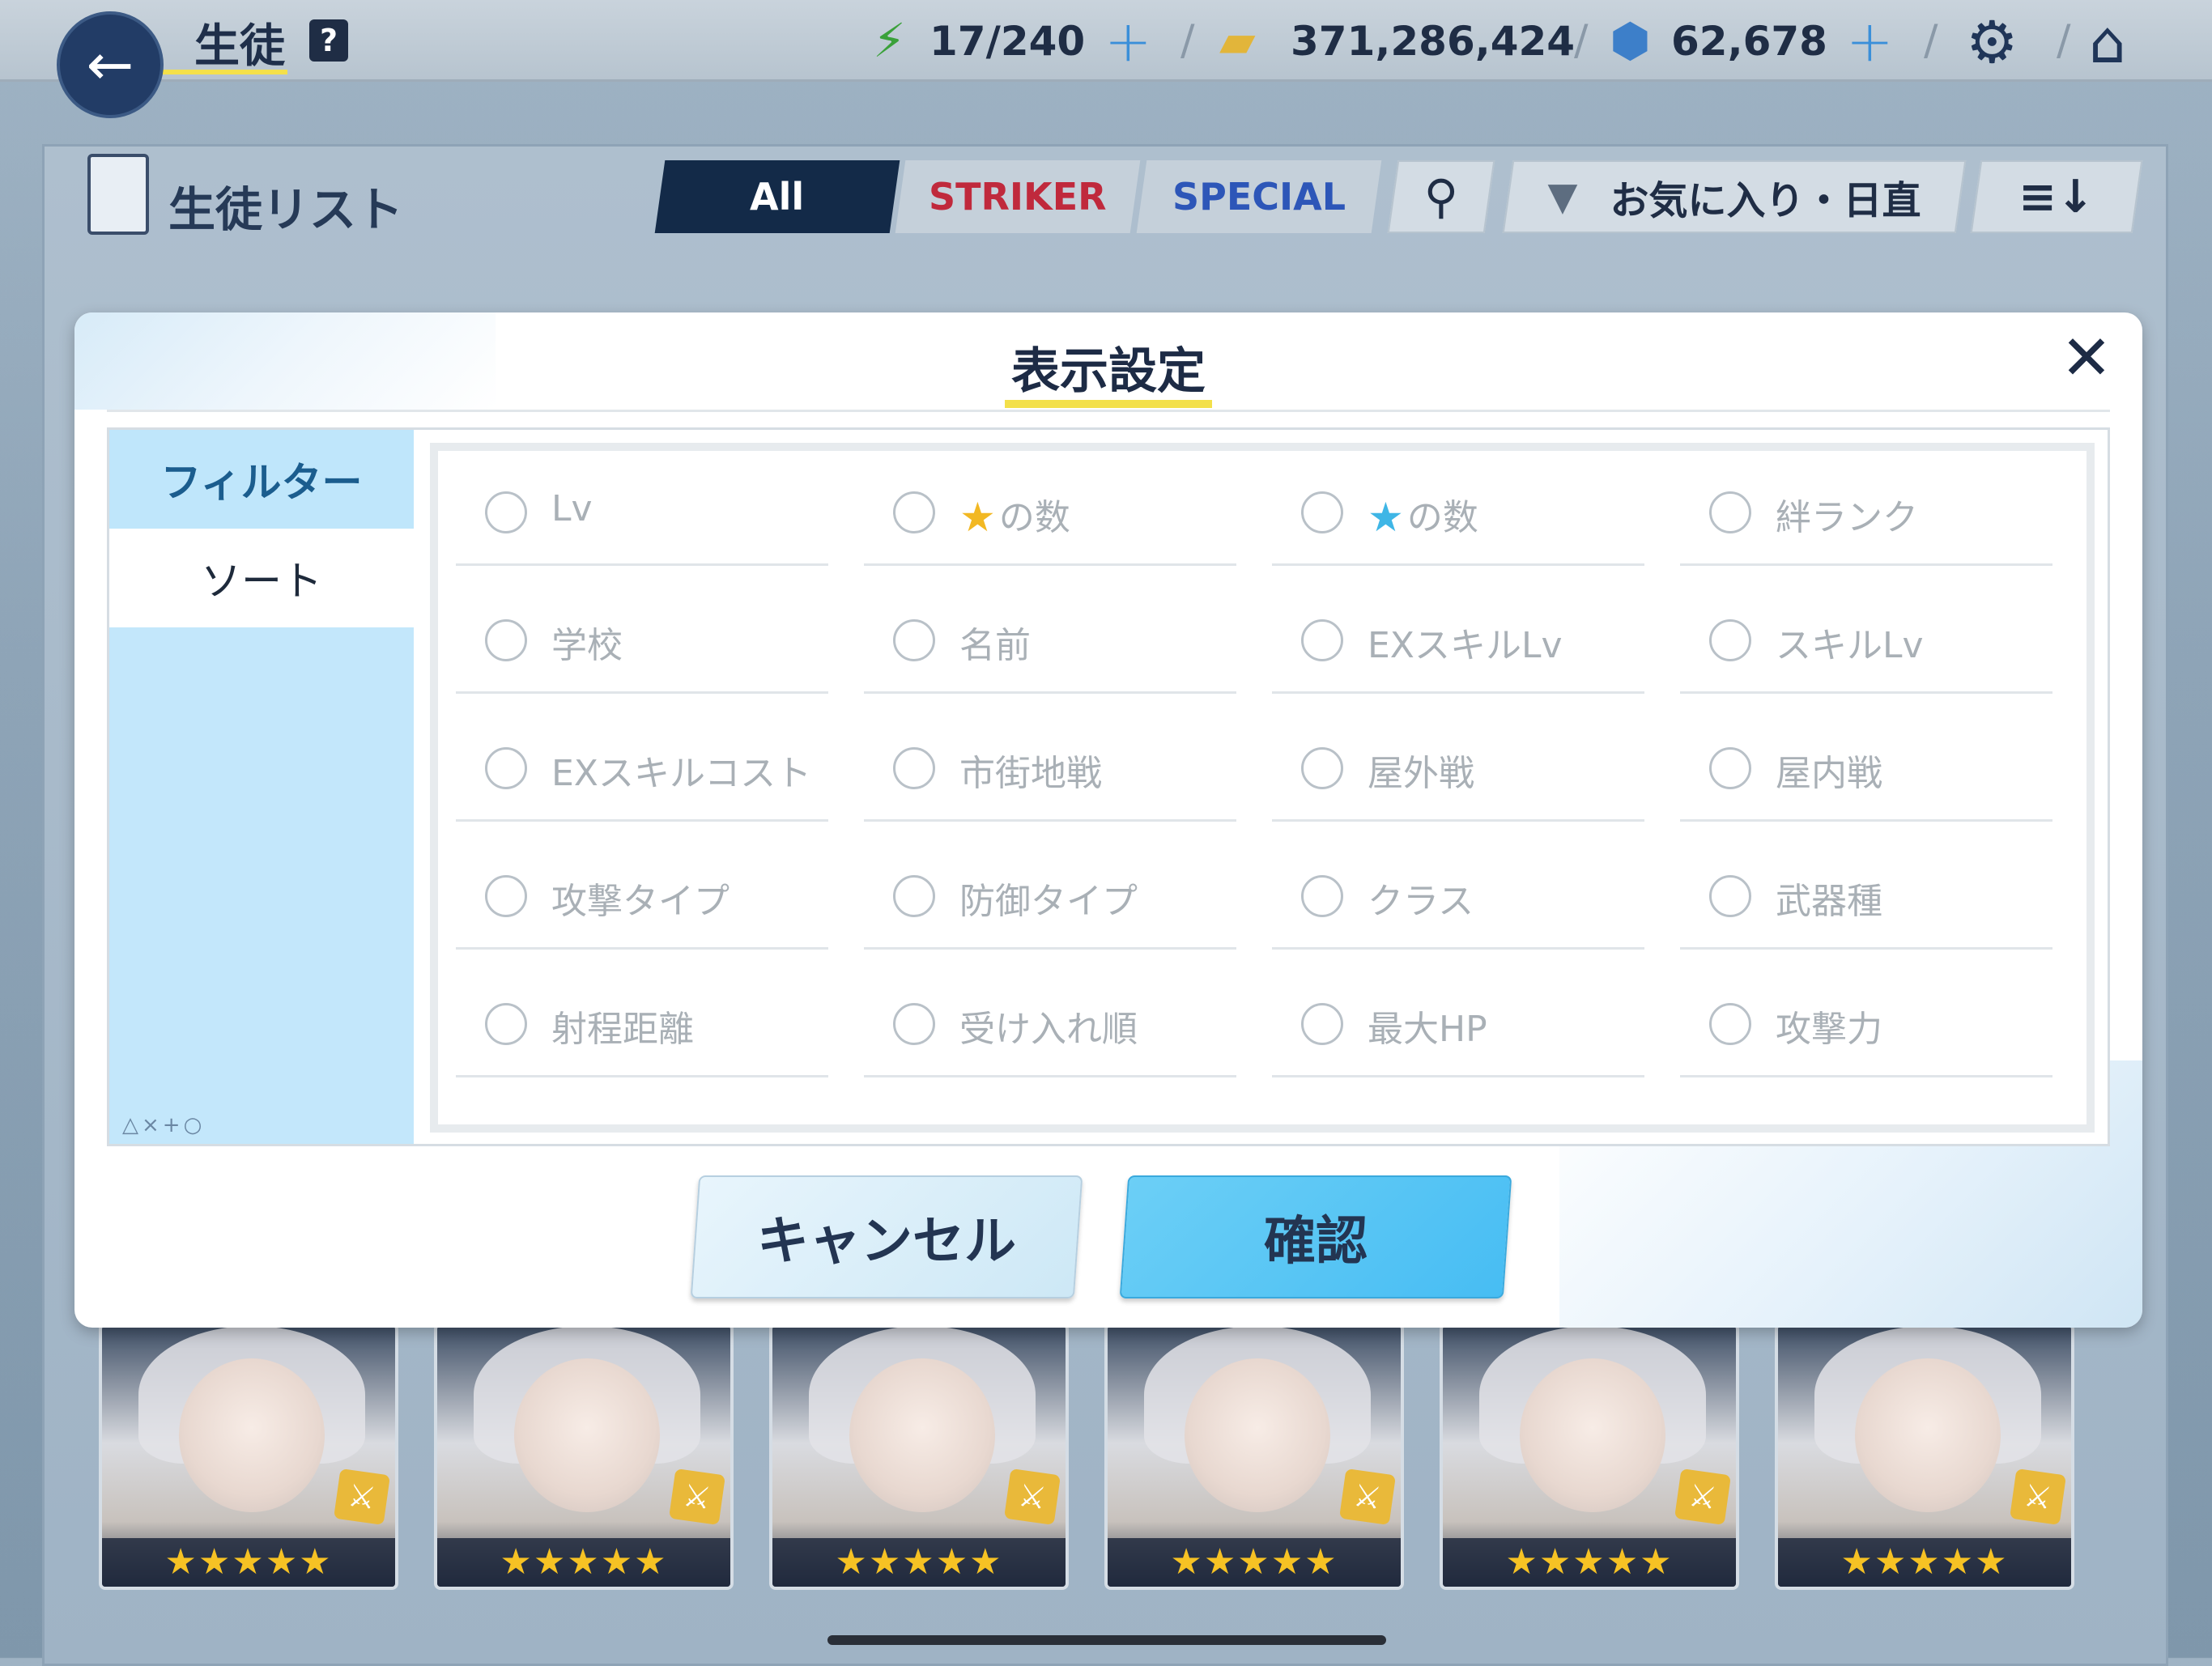  What do you see at coordinates (261, 578) in the screenshot?
I see `tab-sort: ソート` at bounding box center [261, 578].